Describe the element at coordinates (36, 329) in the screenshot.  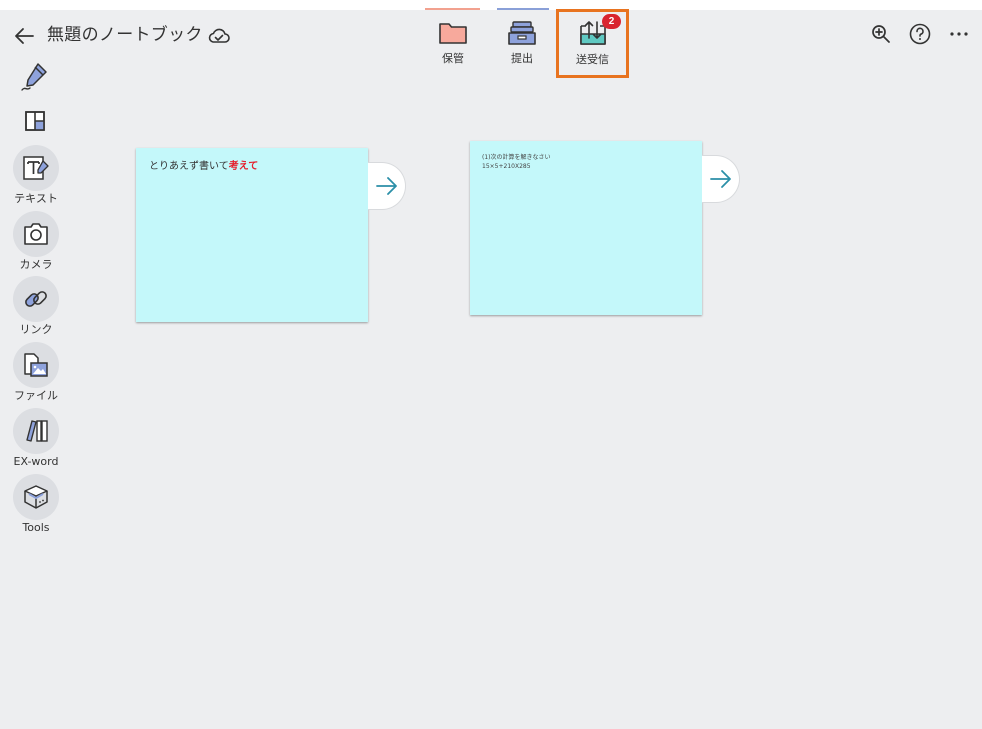
I see `sidebar-item-label: リンク` at that location.